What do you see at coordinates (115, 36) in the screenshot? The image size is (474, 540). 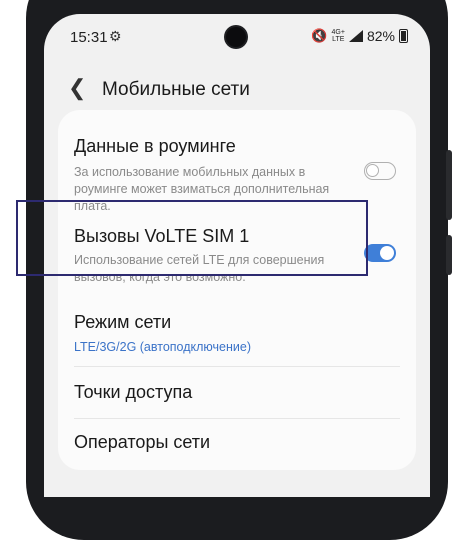 I see `gear-icon: ⚙` at bounding box center [115, 36].